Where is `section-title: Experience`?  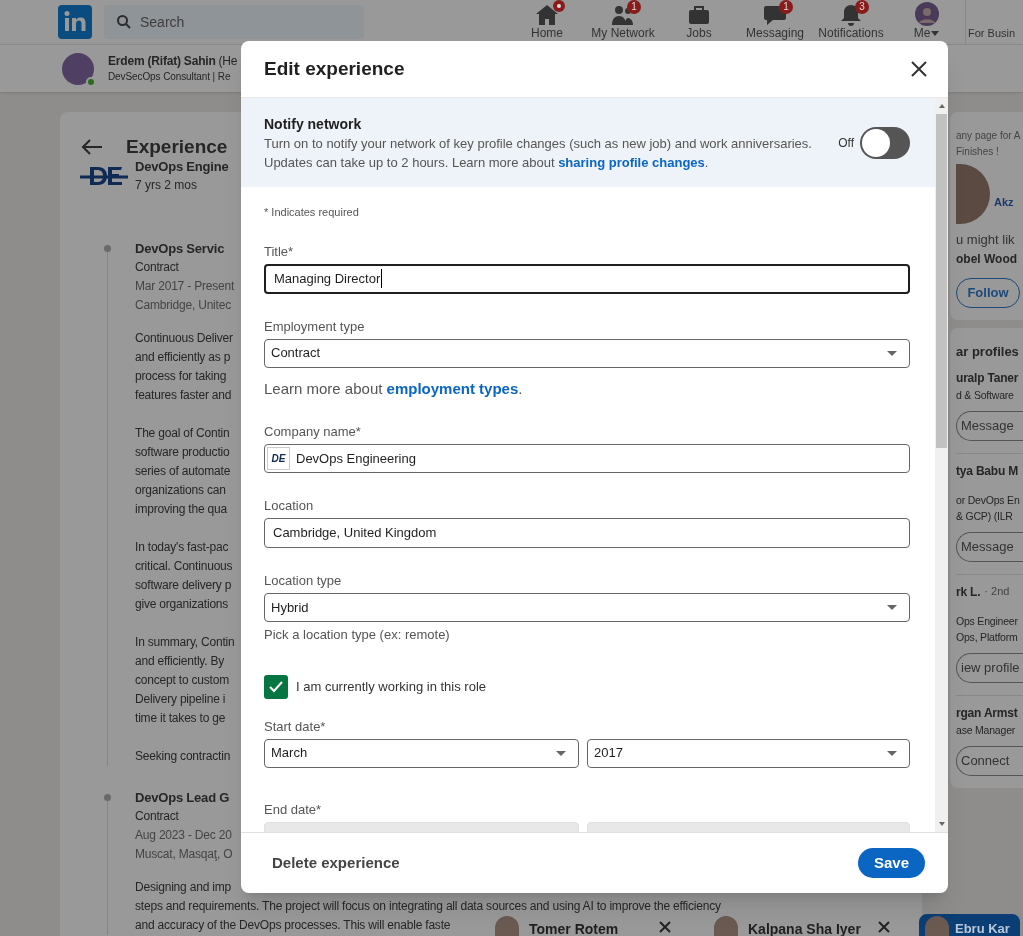
section-title: Experience is located at coordinates (177, 147).